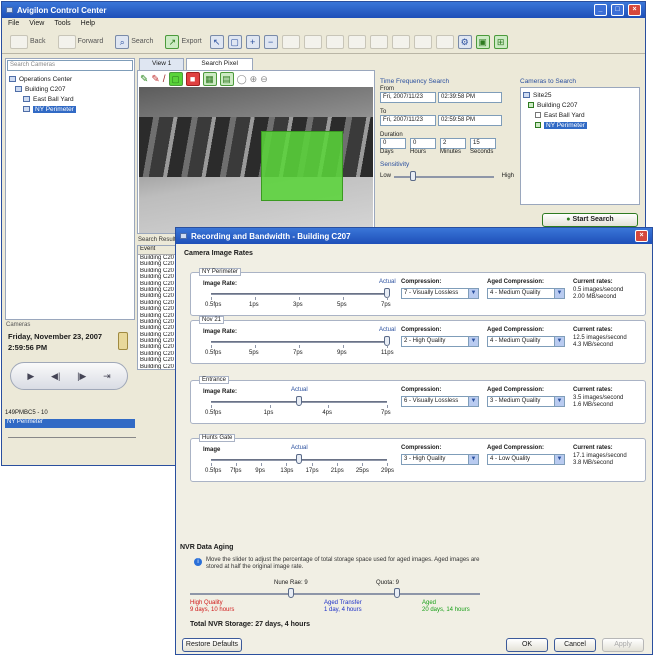  What do you see at coordinates (623, 645) in the screenshot?
I see `apply-button: Apply` at bounding box center [623, 645].